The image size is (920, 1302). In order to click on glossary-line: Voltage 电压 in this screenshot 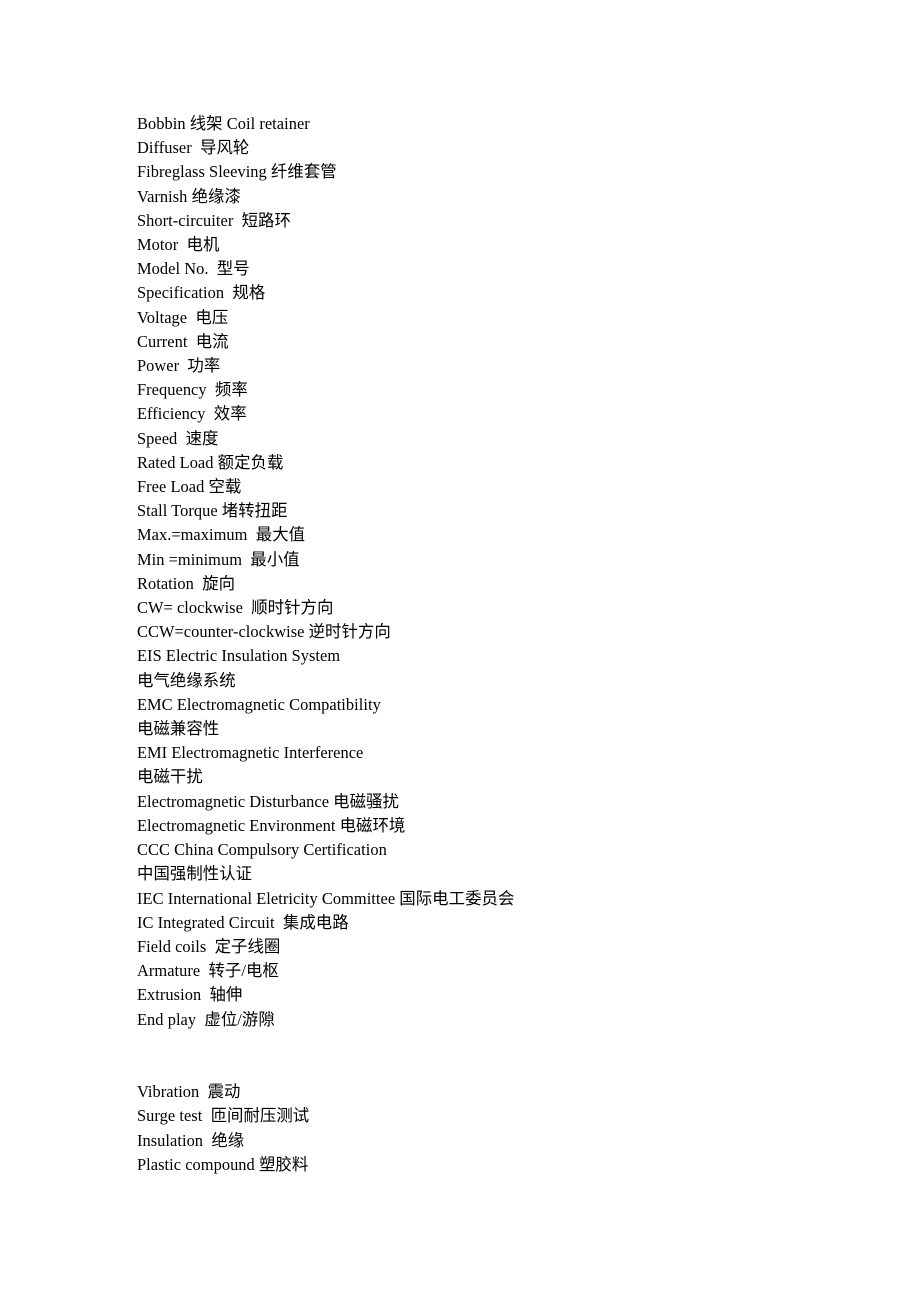, I will do `click(183, 317)`.